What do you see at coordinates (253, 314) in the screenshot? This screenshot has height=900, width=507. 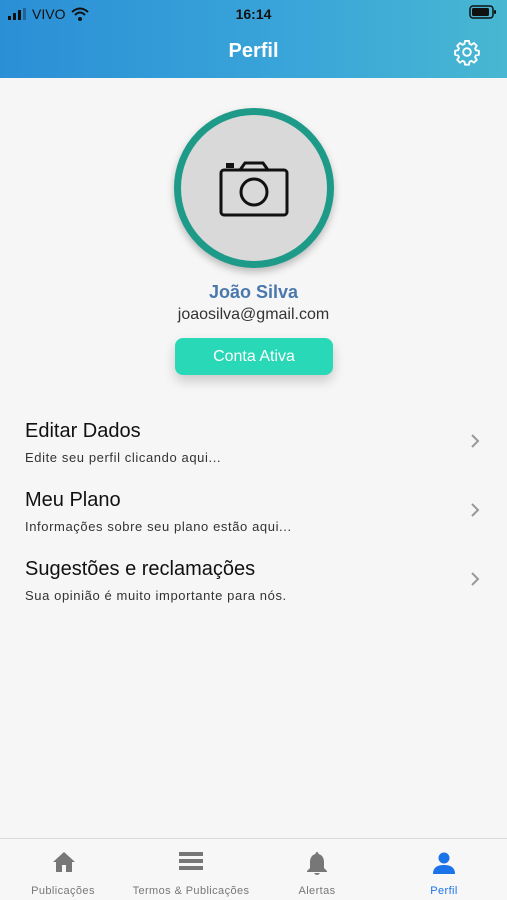 I see `profile-email: joaosilva@gmail.com` at bounding box center [253, 314].